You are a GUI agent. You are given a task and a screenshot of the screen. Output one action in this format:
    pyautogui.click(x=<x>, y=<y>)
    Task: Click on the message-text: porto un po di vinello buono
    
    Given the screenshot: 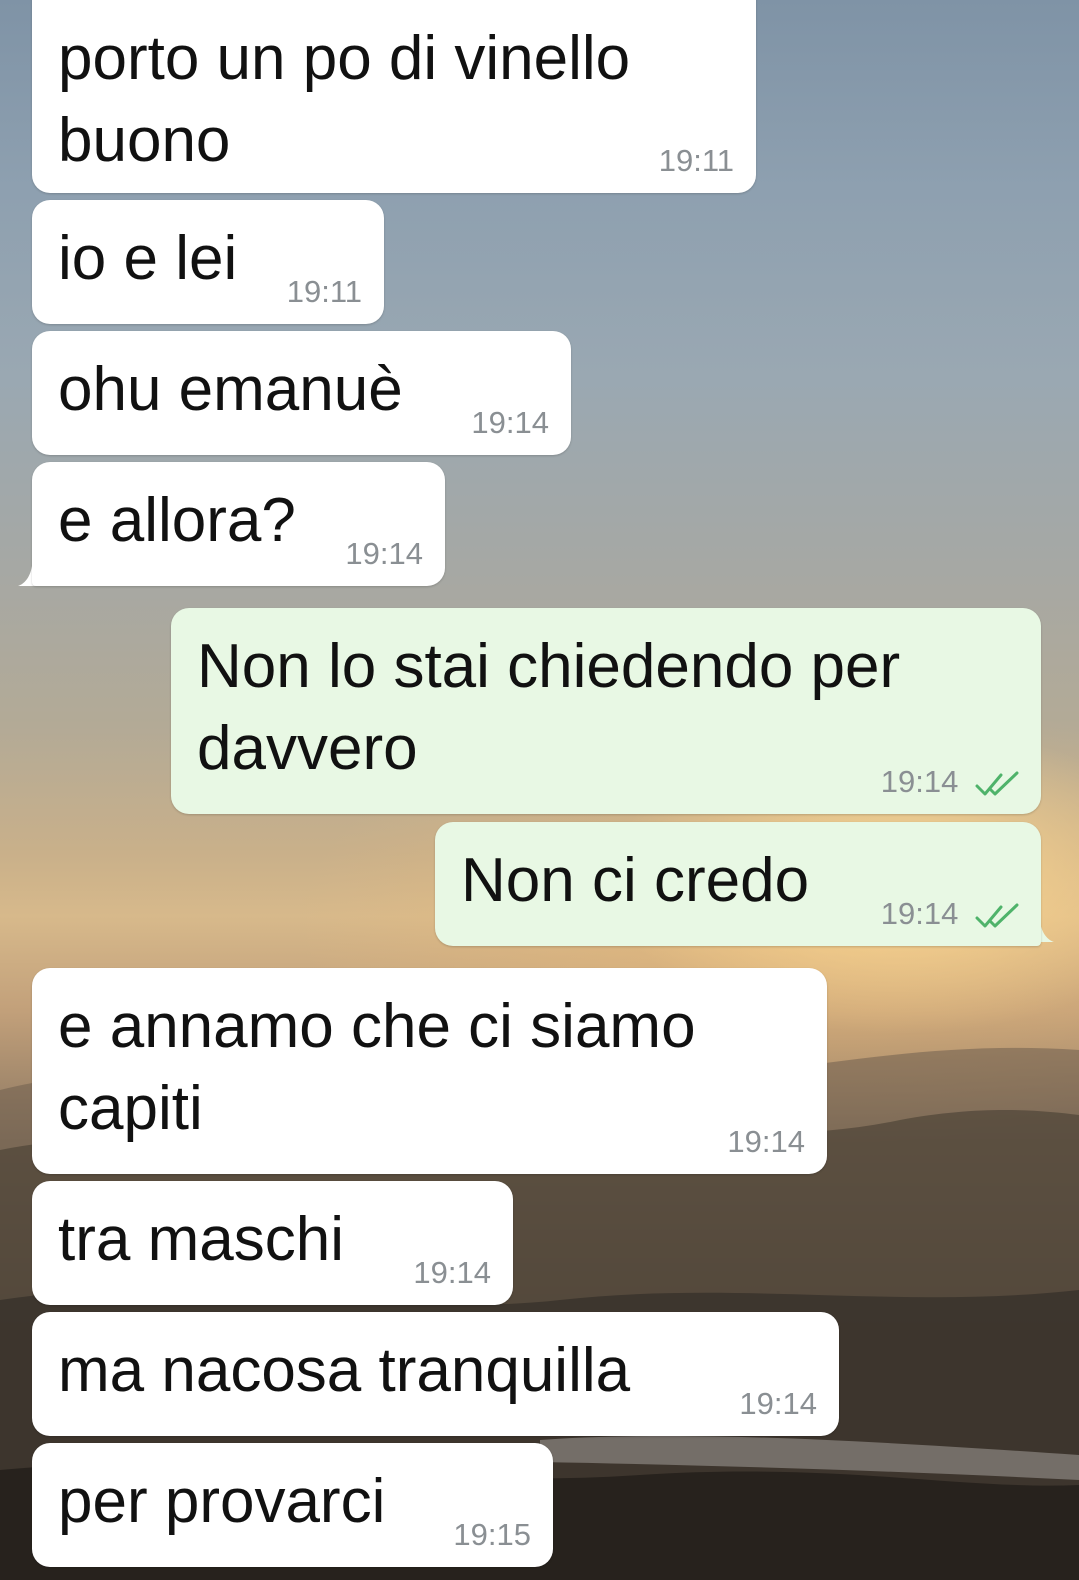 What is the action you would take?
    pyautogui.click(x=344, y=99)
    